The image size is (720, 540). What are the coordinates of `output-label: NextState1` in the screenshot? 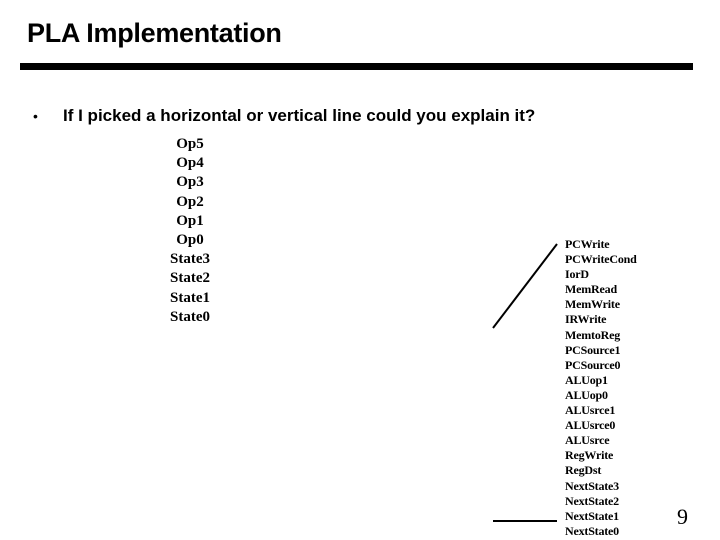 It's located at (592, 515).